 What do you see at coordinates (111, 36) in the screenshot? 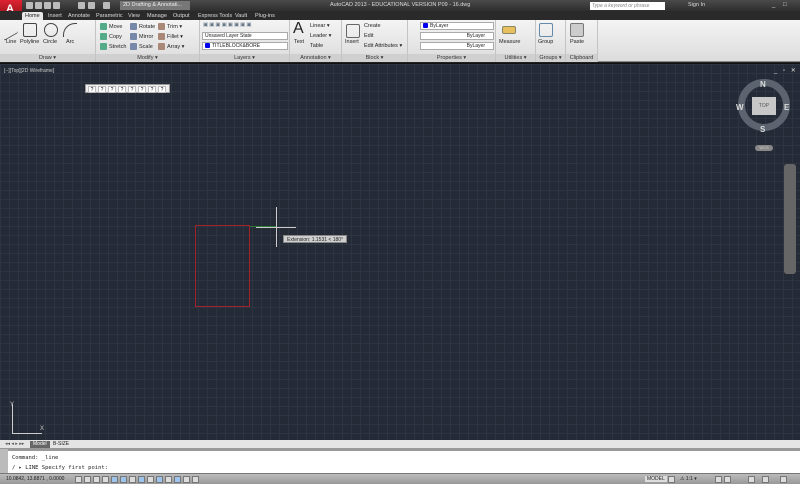
I see `copy-button: Copy` at bounding box center [111, 36].